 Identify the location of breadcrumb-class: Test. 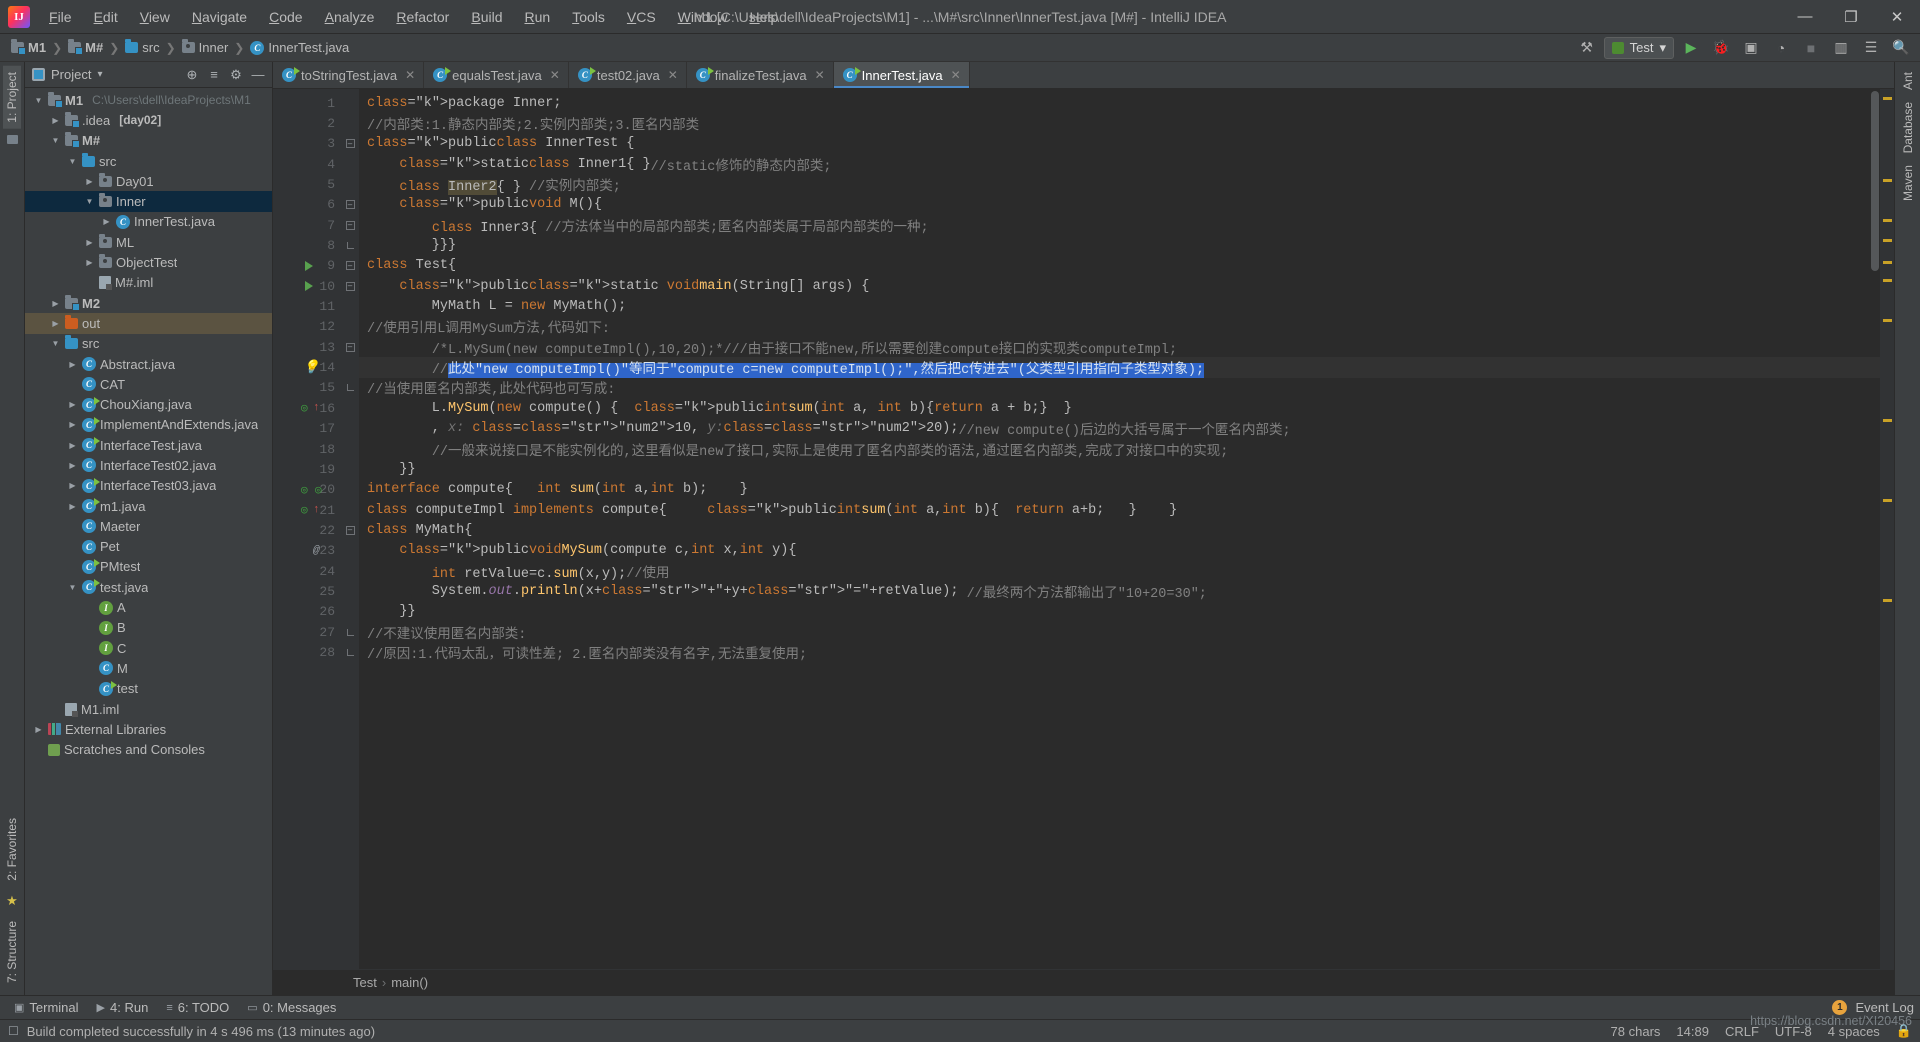
(365, 982).